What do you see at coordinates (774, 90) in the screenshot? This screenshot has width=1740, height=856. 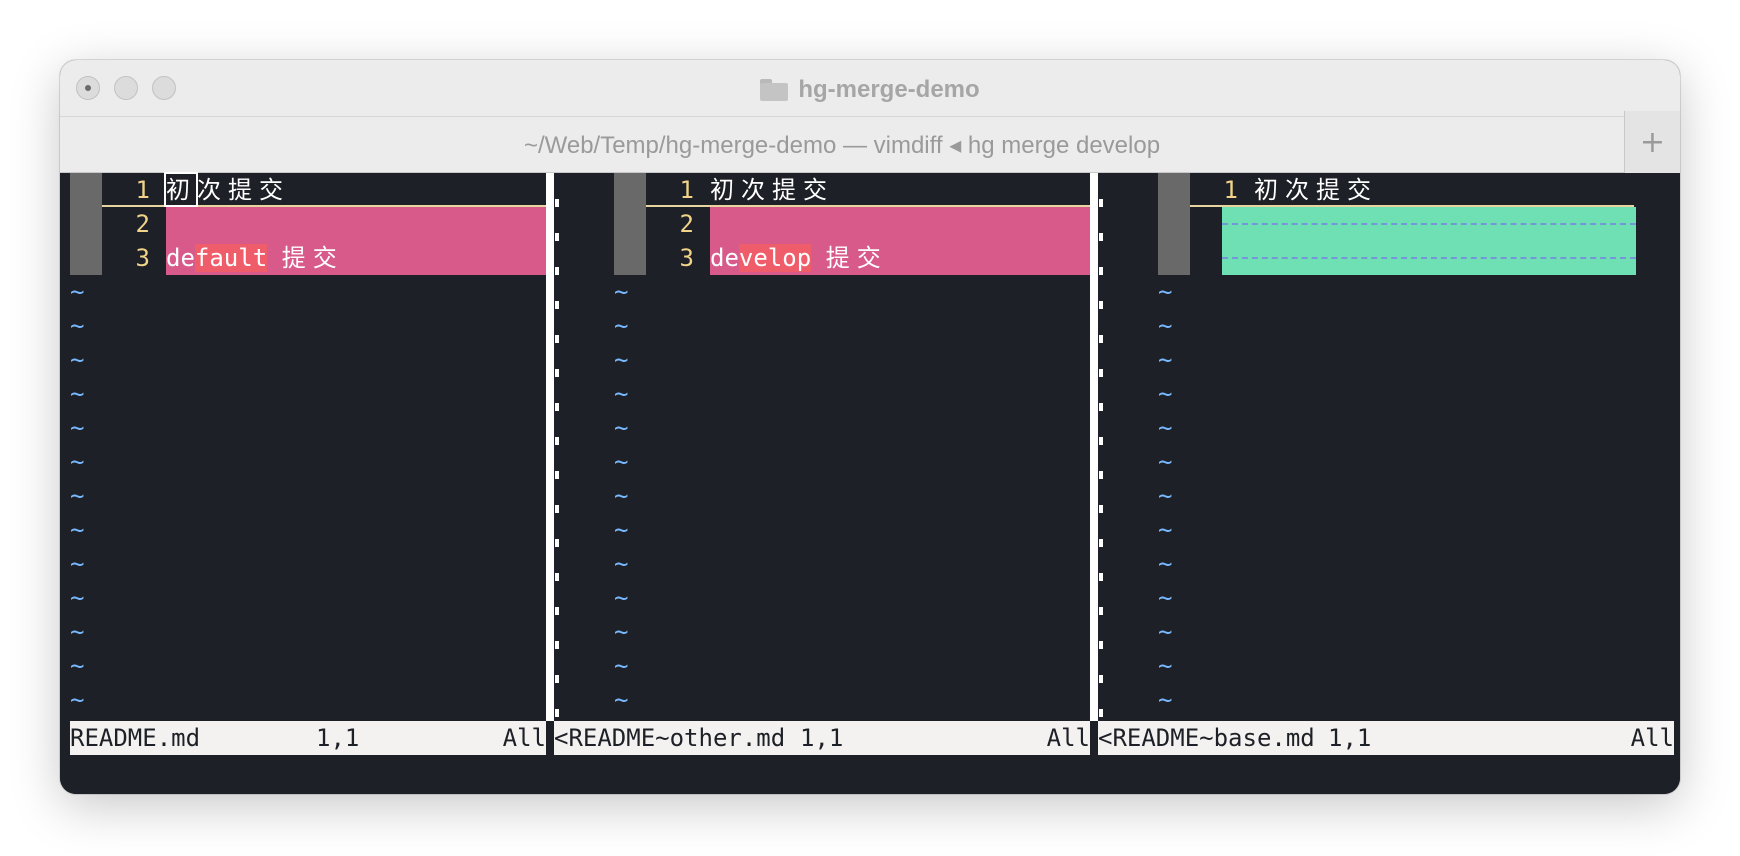 I see `folder-icon` at bounding box center [774, 90].